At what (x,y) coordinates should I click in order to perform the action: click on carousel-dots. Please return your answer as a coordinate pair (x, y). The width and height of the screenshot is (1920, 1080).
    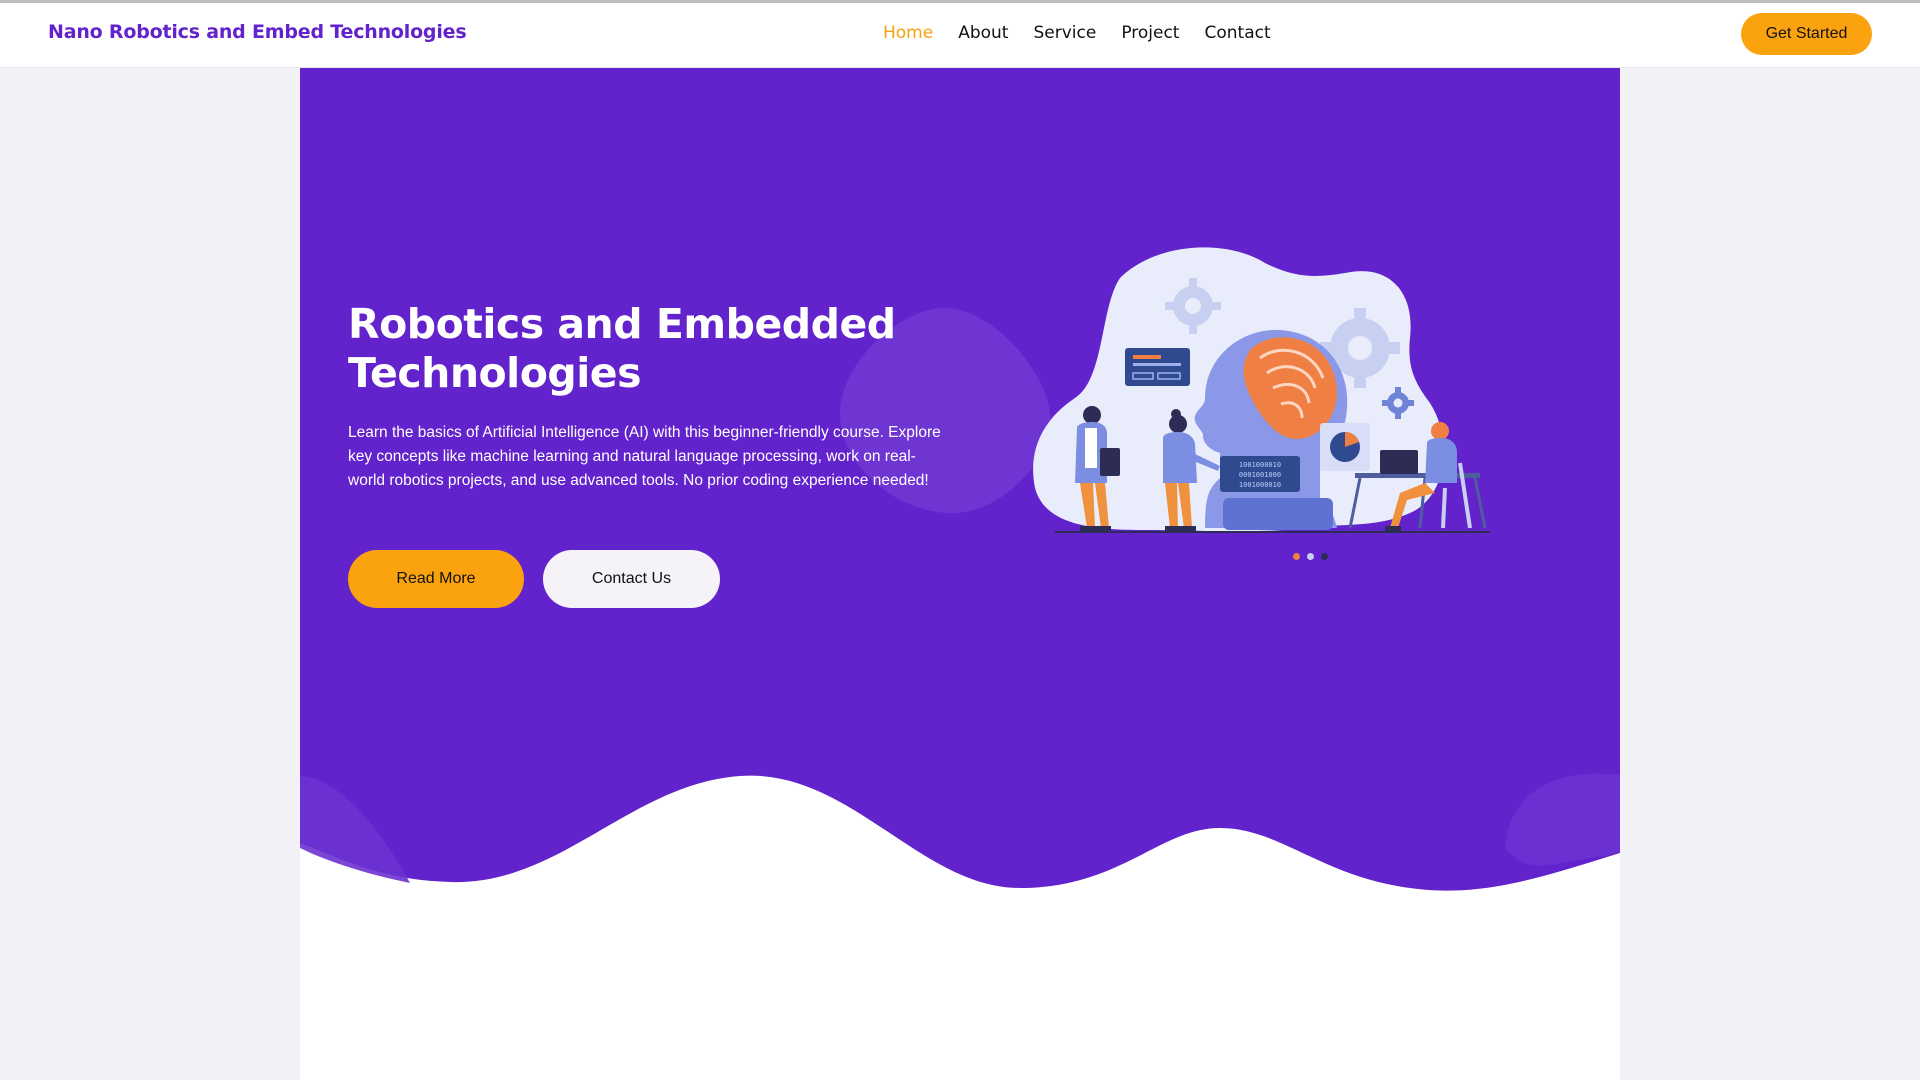
    Looking at the image, I should click on (1310, 556).